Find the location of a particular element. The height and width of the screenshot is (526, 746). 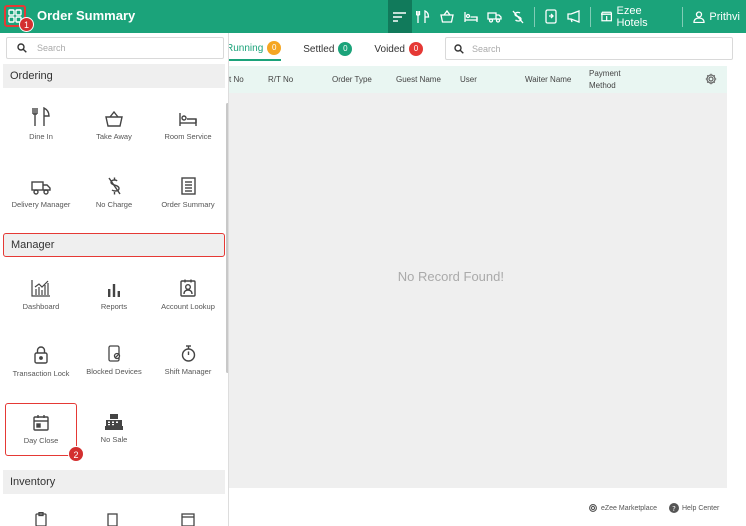

list-icon is located at coordinates (188, 519).